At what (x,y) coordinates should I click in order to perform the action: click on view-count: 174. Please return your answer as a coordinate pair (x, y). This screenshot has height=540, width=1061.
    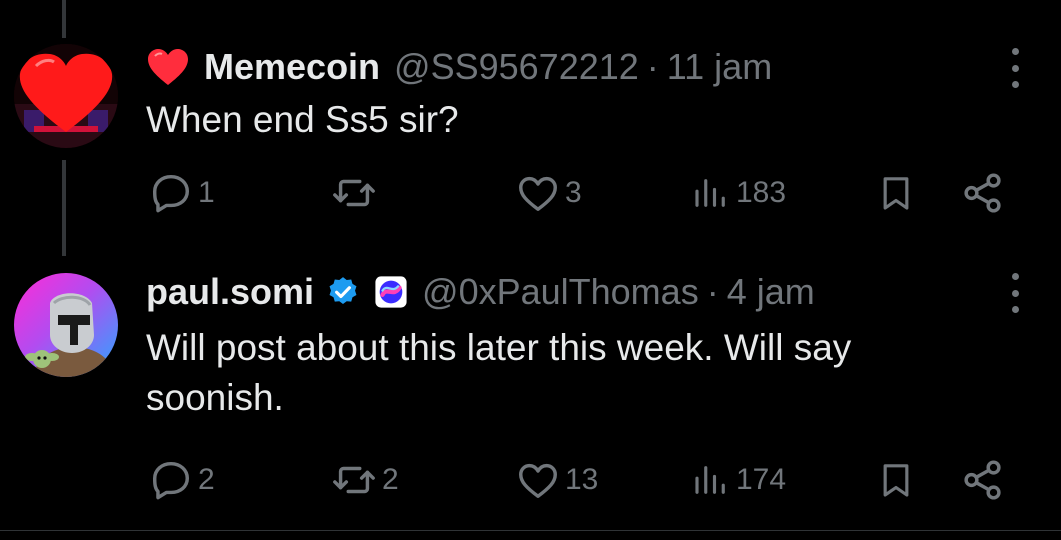
    Looking at the image, I should click on (761, 479).